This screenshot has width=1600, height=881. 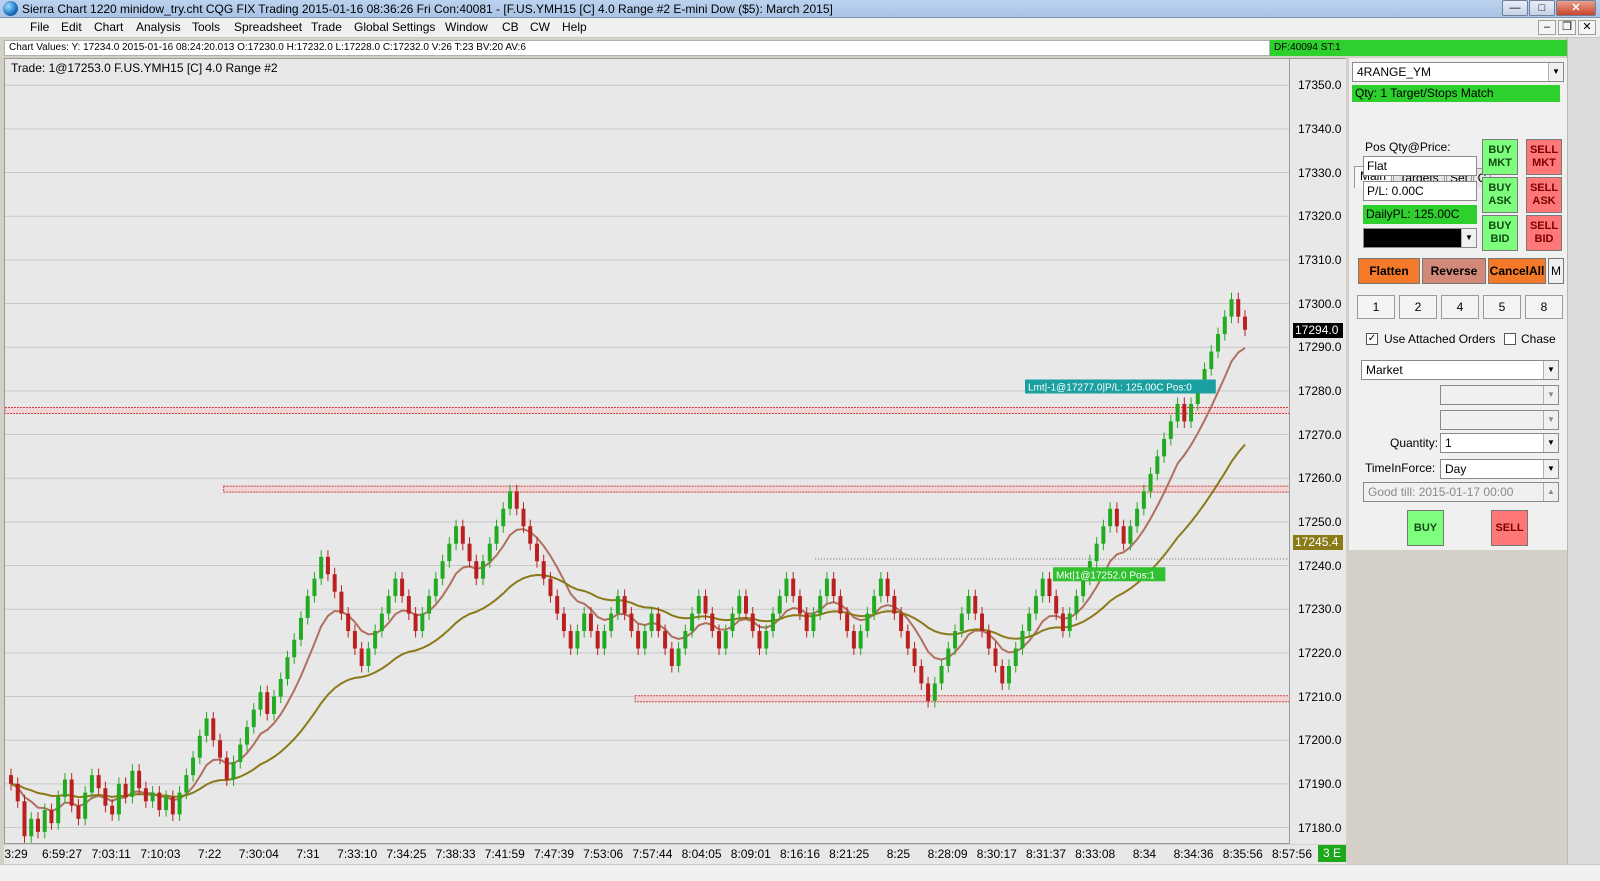 What do you see at coordinates (1318, 330) in the screenshot?
I see `price-tag: 17294.0` at bounding box center [1318, 330].